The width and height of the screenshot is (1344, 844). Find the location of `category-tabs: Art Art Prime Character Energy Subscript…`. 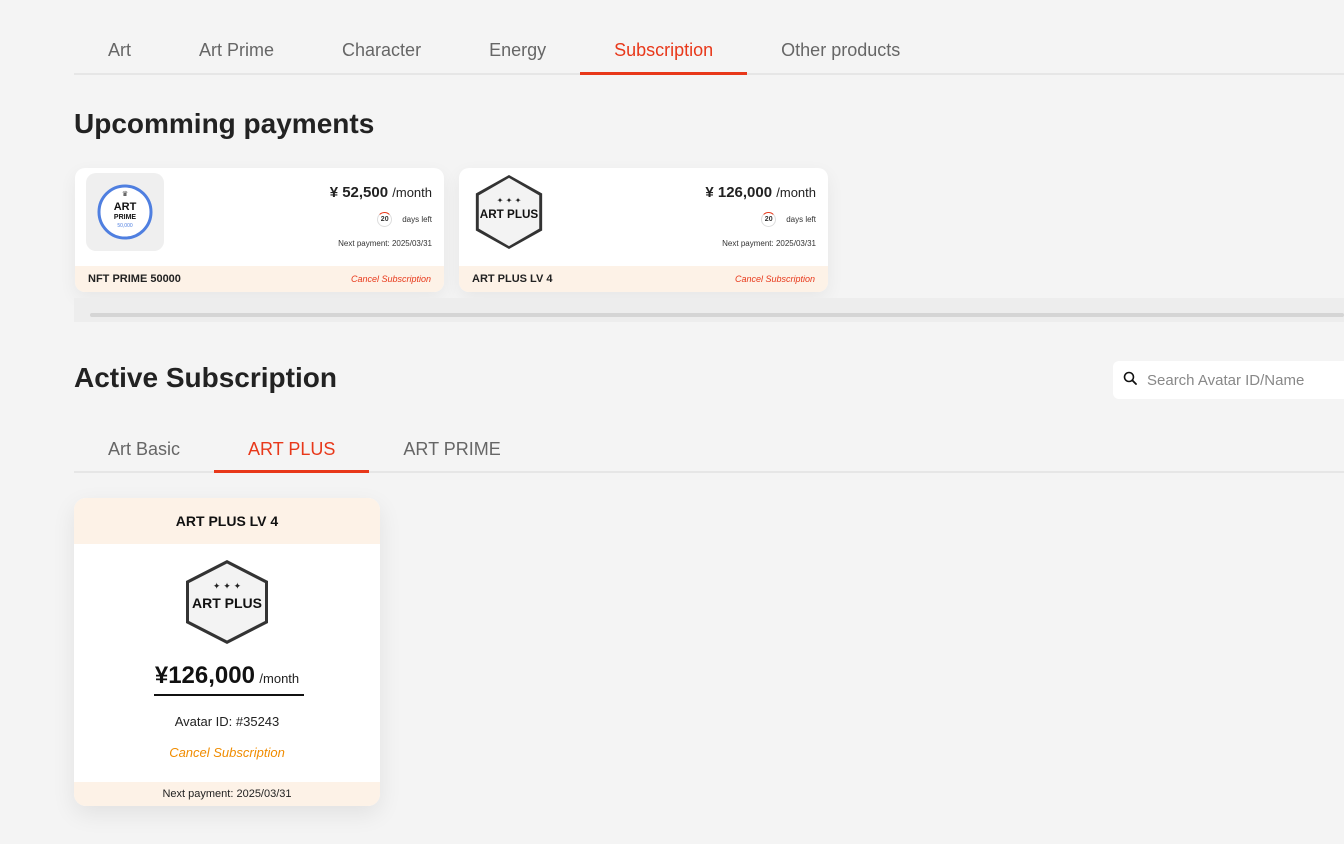

category-tabs: Art Art Prime Character Energy Subscript… is located at coordinates (709, 51).